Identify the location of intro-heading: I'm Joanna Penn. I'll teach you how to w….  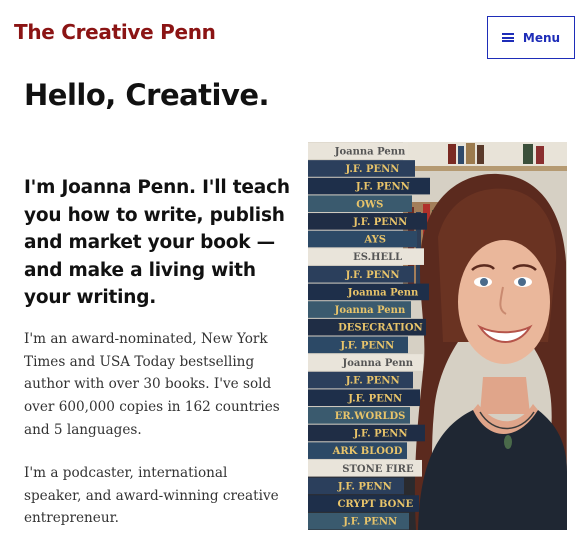
(157, 242).